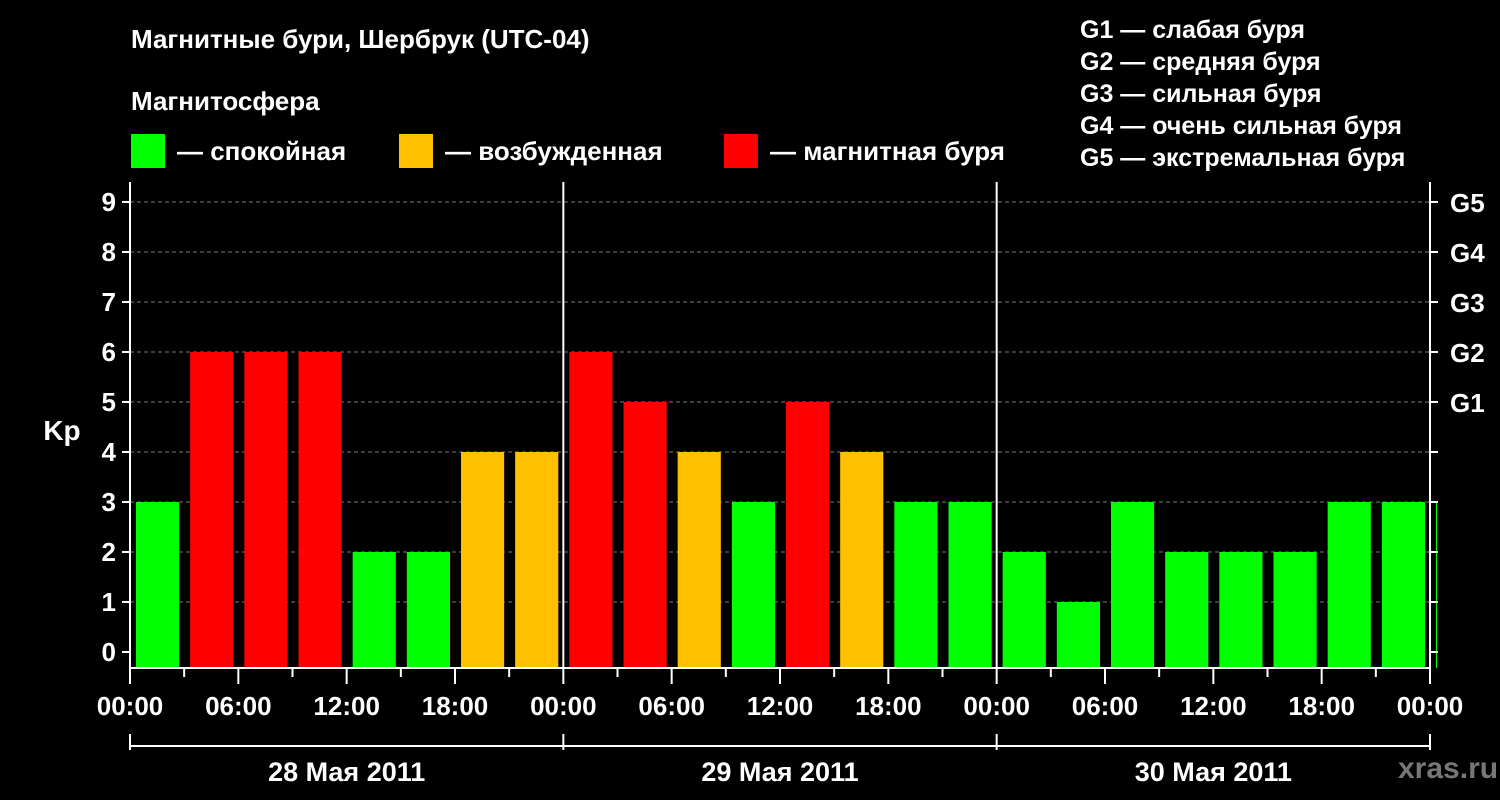  What do you see at coordinates (1467, 203) in the screenshot?
I see `g-tick-label: G5` at bounding box center [1467, 203].